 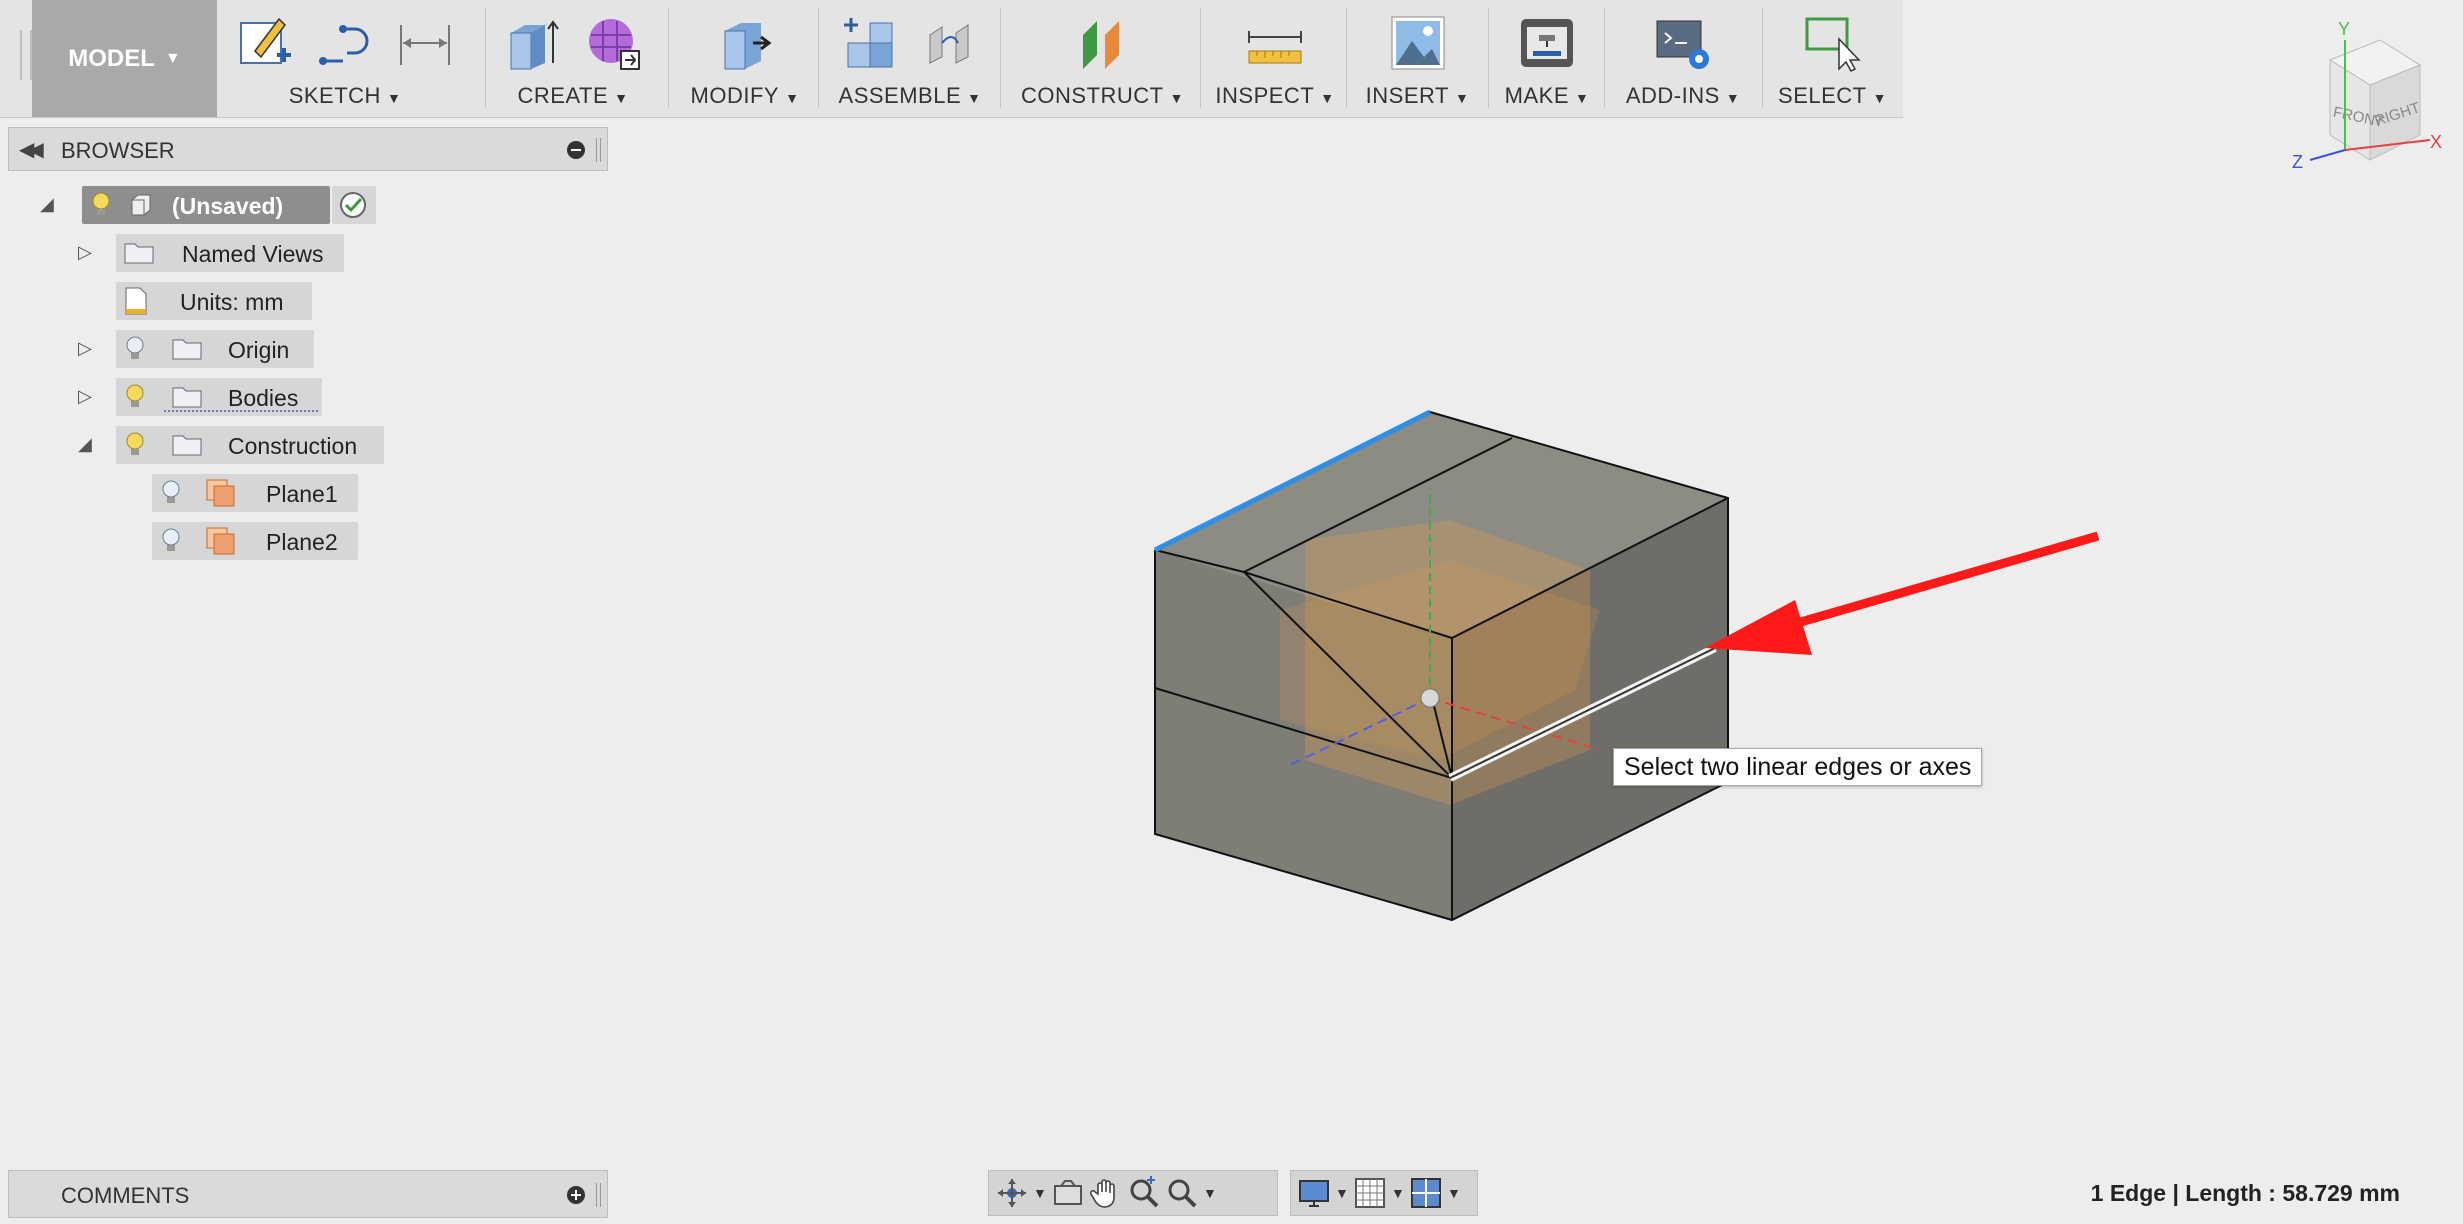 What do you see at coordinates (1833, 43) in the screenshot?
I see `window-select-icon` at bounding box center [1833, 43].